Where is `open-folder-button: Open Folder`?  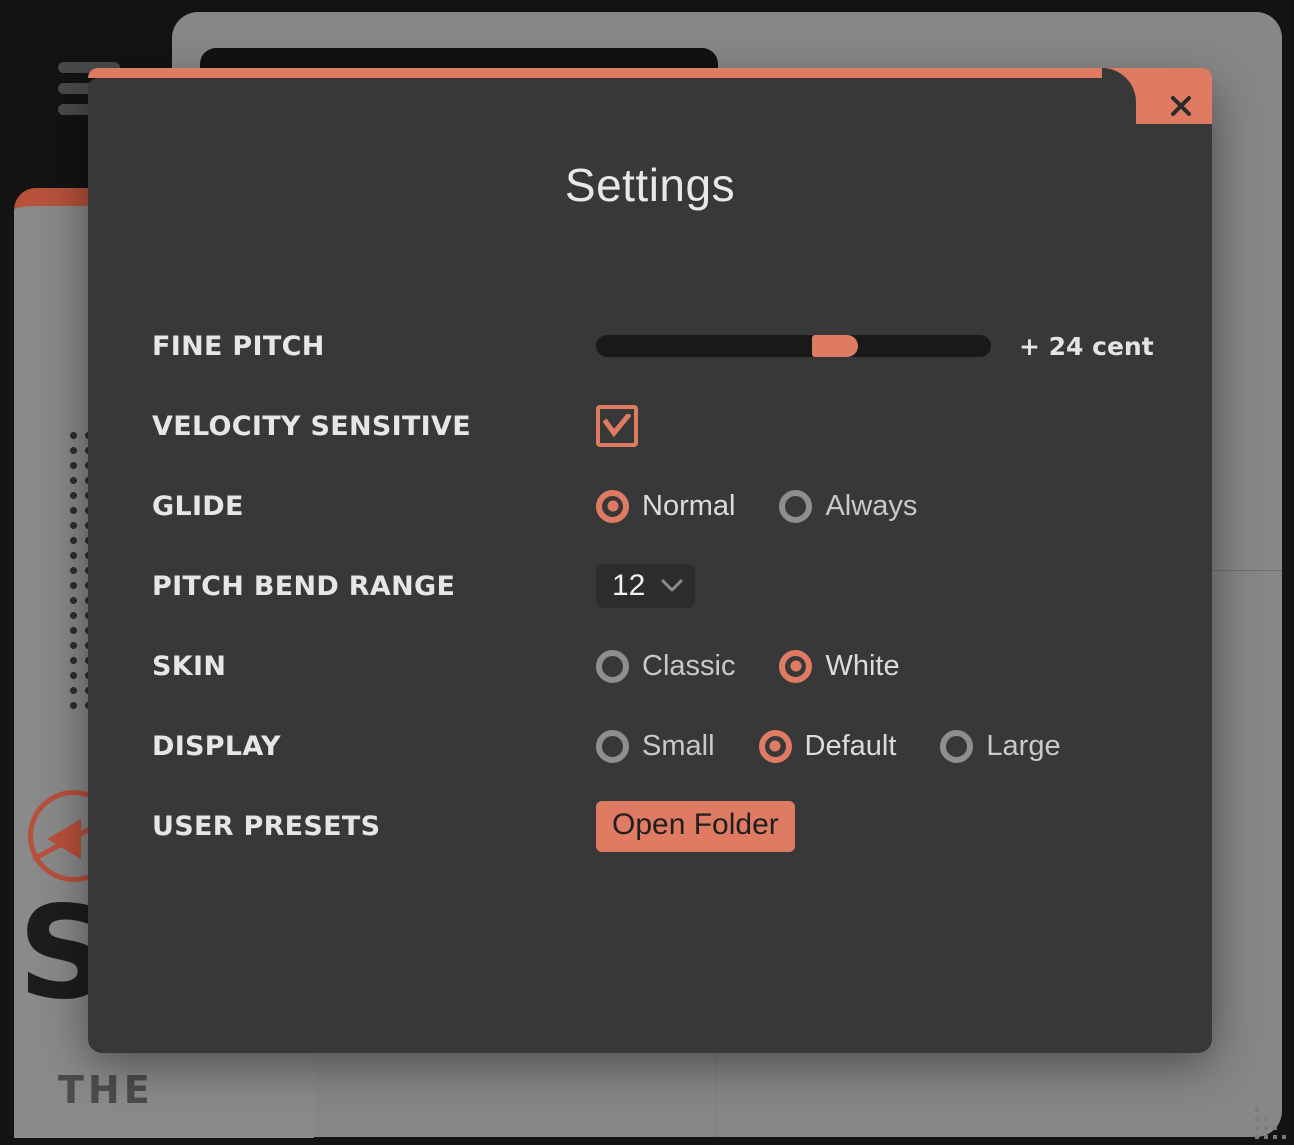
open-folder-button: Open Folder is located at coordinates (695, 826).